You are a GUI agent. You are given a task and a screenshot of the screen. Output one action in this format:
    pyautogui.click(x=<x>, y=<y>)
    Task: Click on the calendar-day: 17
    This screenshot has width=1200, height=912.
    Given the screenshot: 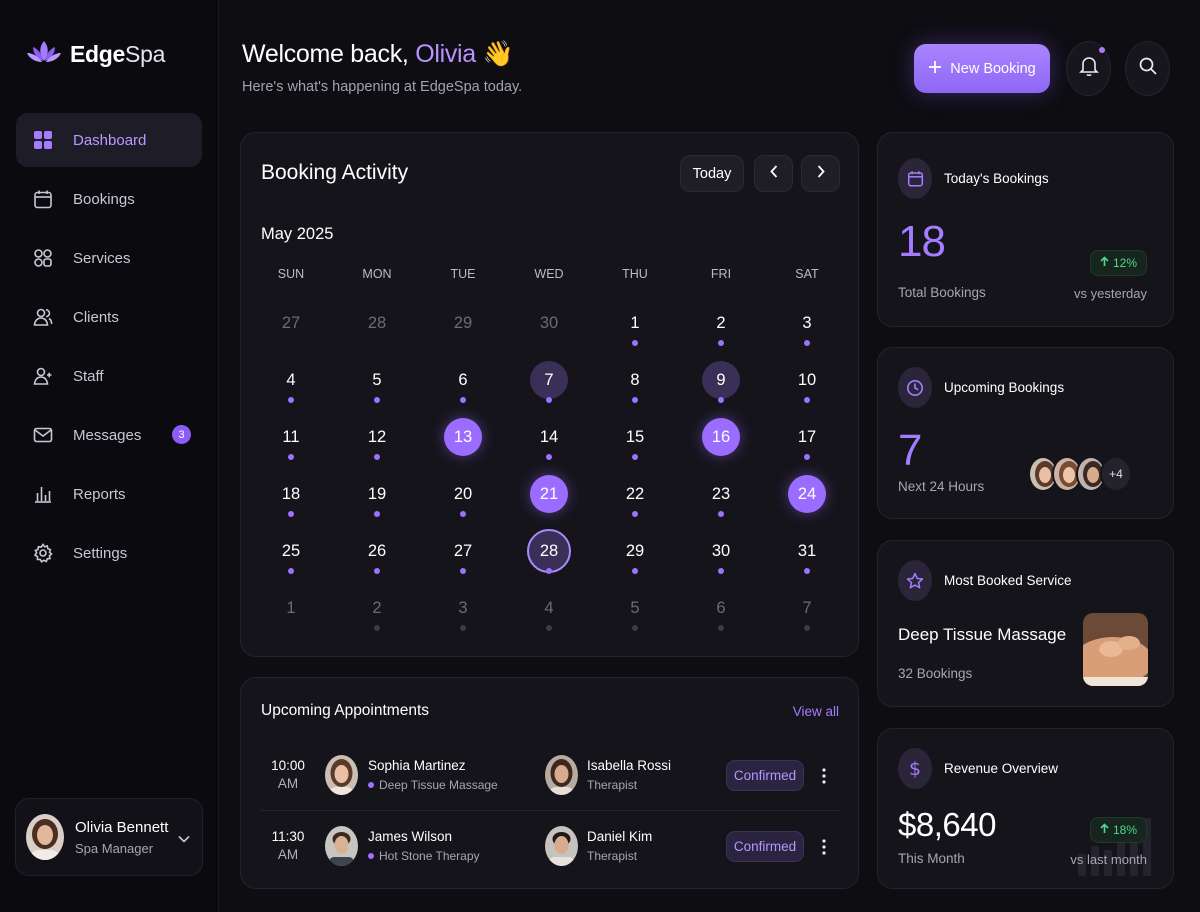 What is the action you would take?
    pyautogui.click(x=807, y=437)
    